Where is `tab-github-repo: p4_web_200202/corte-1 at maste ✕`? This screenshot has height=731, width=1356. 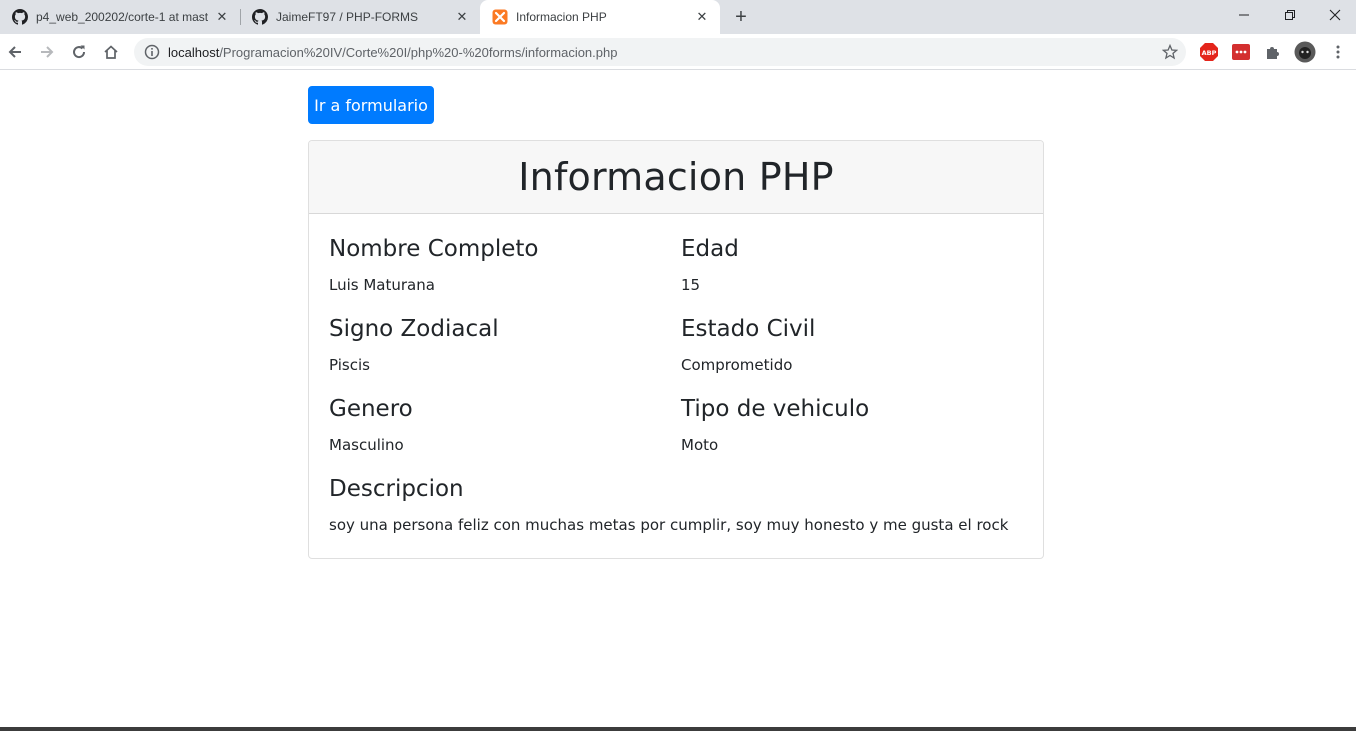
tab-github-repo: p4_web_200202/corte-1 at maste ✕ is located at coordinates (120, 17).